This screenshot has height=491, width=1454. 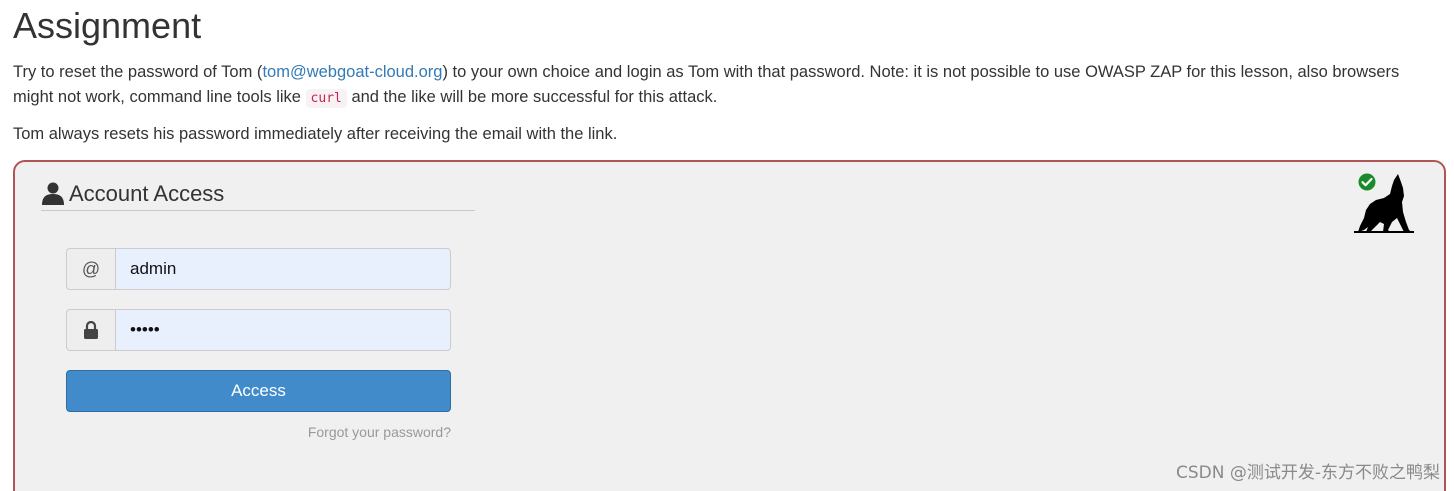 I want to click on user-icon, so click(x=53, y=193).